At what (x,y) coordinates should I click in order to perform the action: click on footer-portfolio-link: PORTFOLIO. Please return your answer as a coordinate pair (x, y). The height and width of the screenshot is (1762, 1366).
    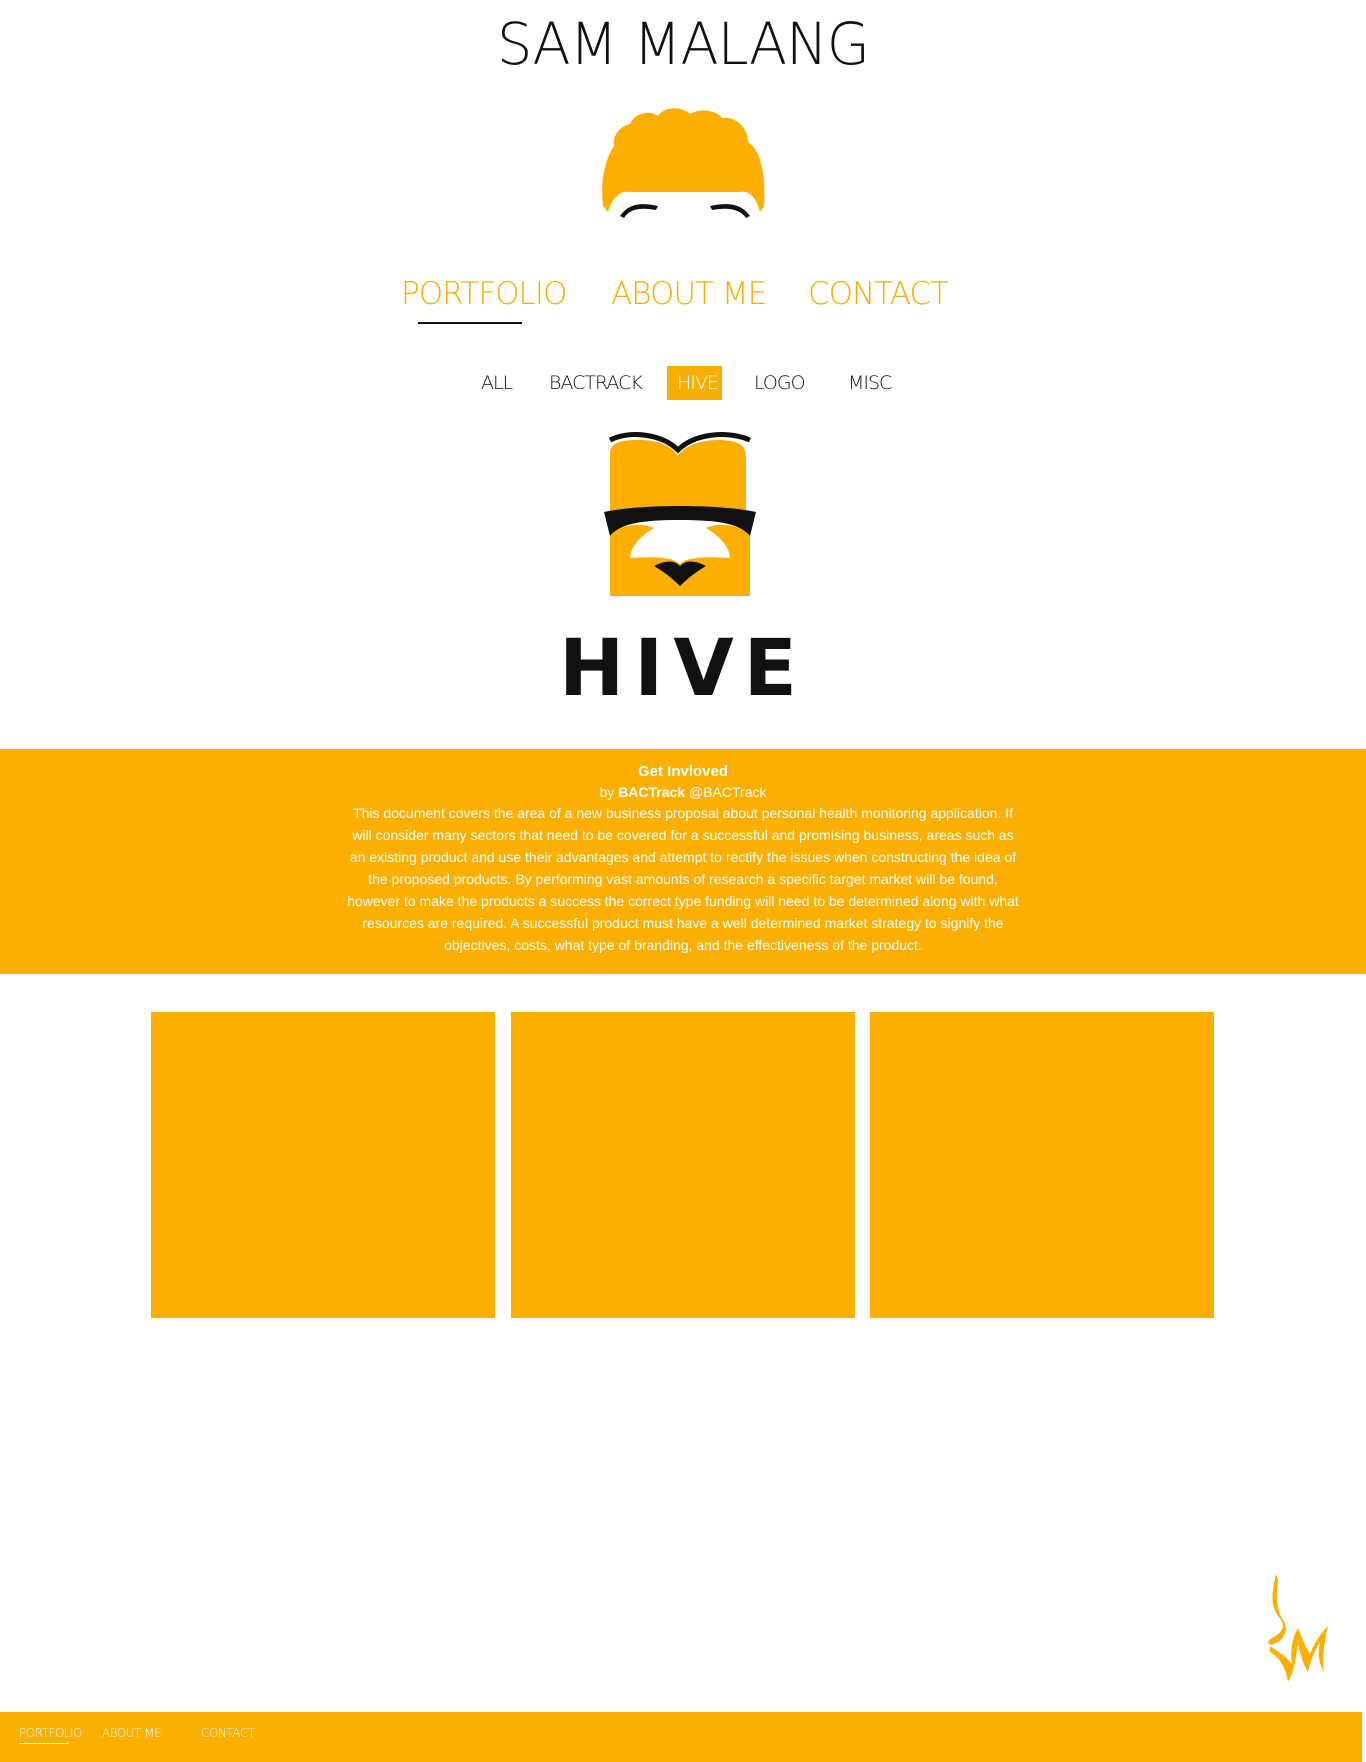
    Looking at the image, I should click on (51, 1733).